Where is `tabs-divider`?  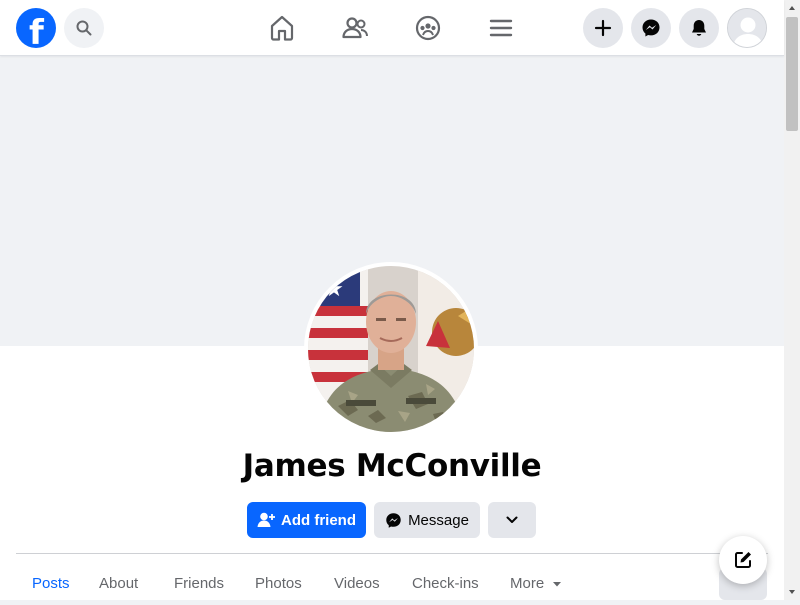 tabs-divider is located at coordinates (392, 553).